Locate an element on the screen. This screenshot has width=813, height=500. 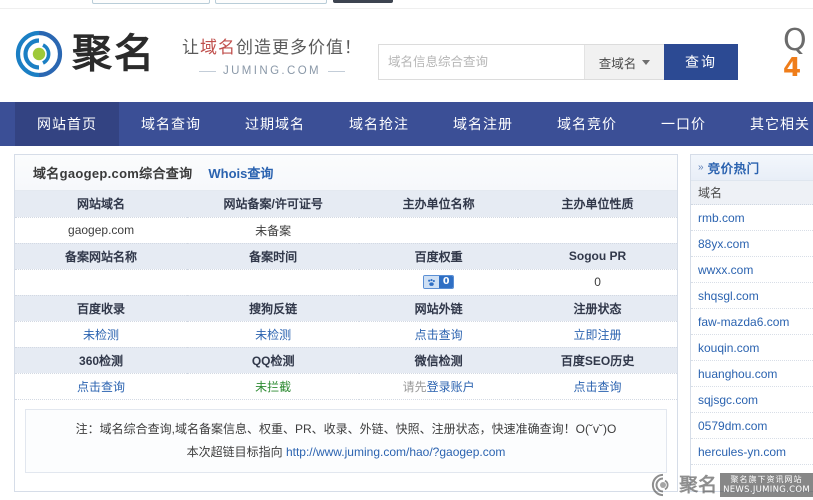
whois-query-link: Whois查询 is located at coordinates (240, 172).